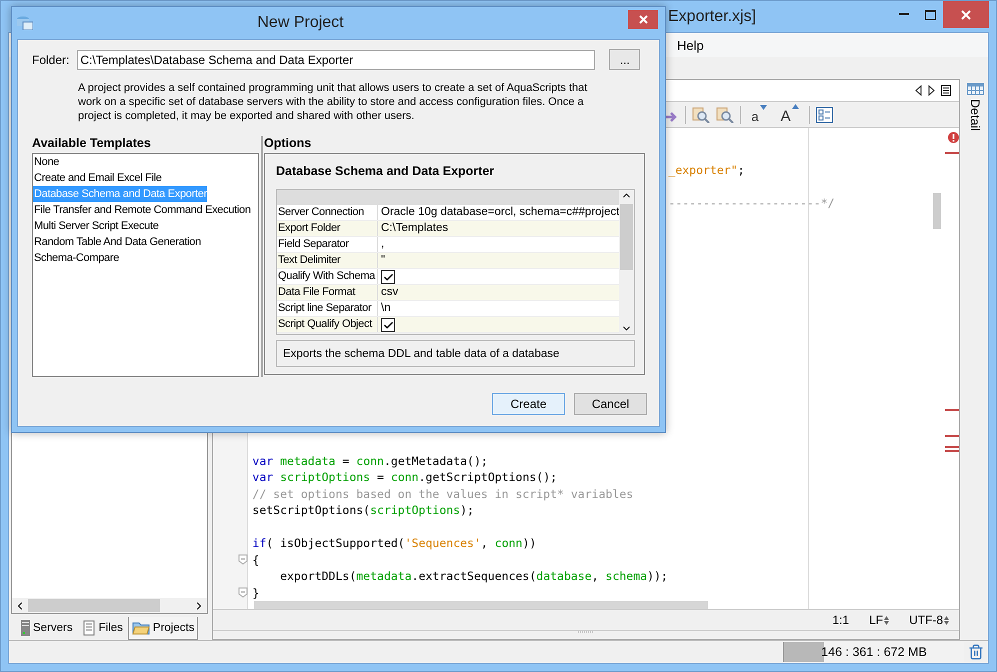 The image size is (997, 672). What do you see at coordinates (413, 228) in the screenshot?
I see `property-value: C:\Templates` at bounding box center [413, 228].